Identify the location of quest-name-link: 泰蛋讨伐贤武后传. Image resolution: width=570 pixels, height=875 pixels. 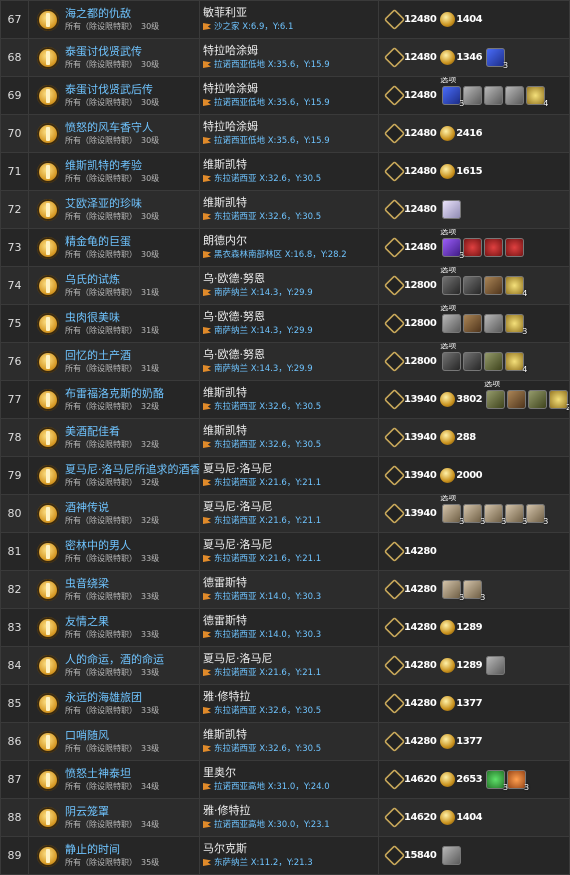
(112, 89).